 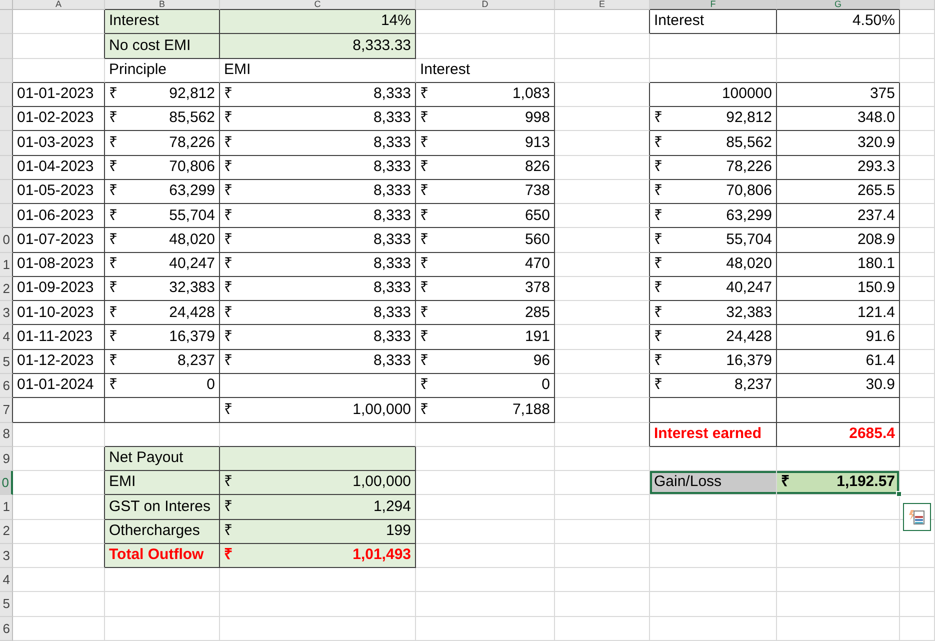 What do you see at coordinates (749, 336) in the screenshot?
I see `cell-value: 24,428` at bounding box center [749, 336].